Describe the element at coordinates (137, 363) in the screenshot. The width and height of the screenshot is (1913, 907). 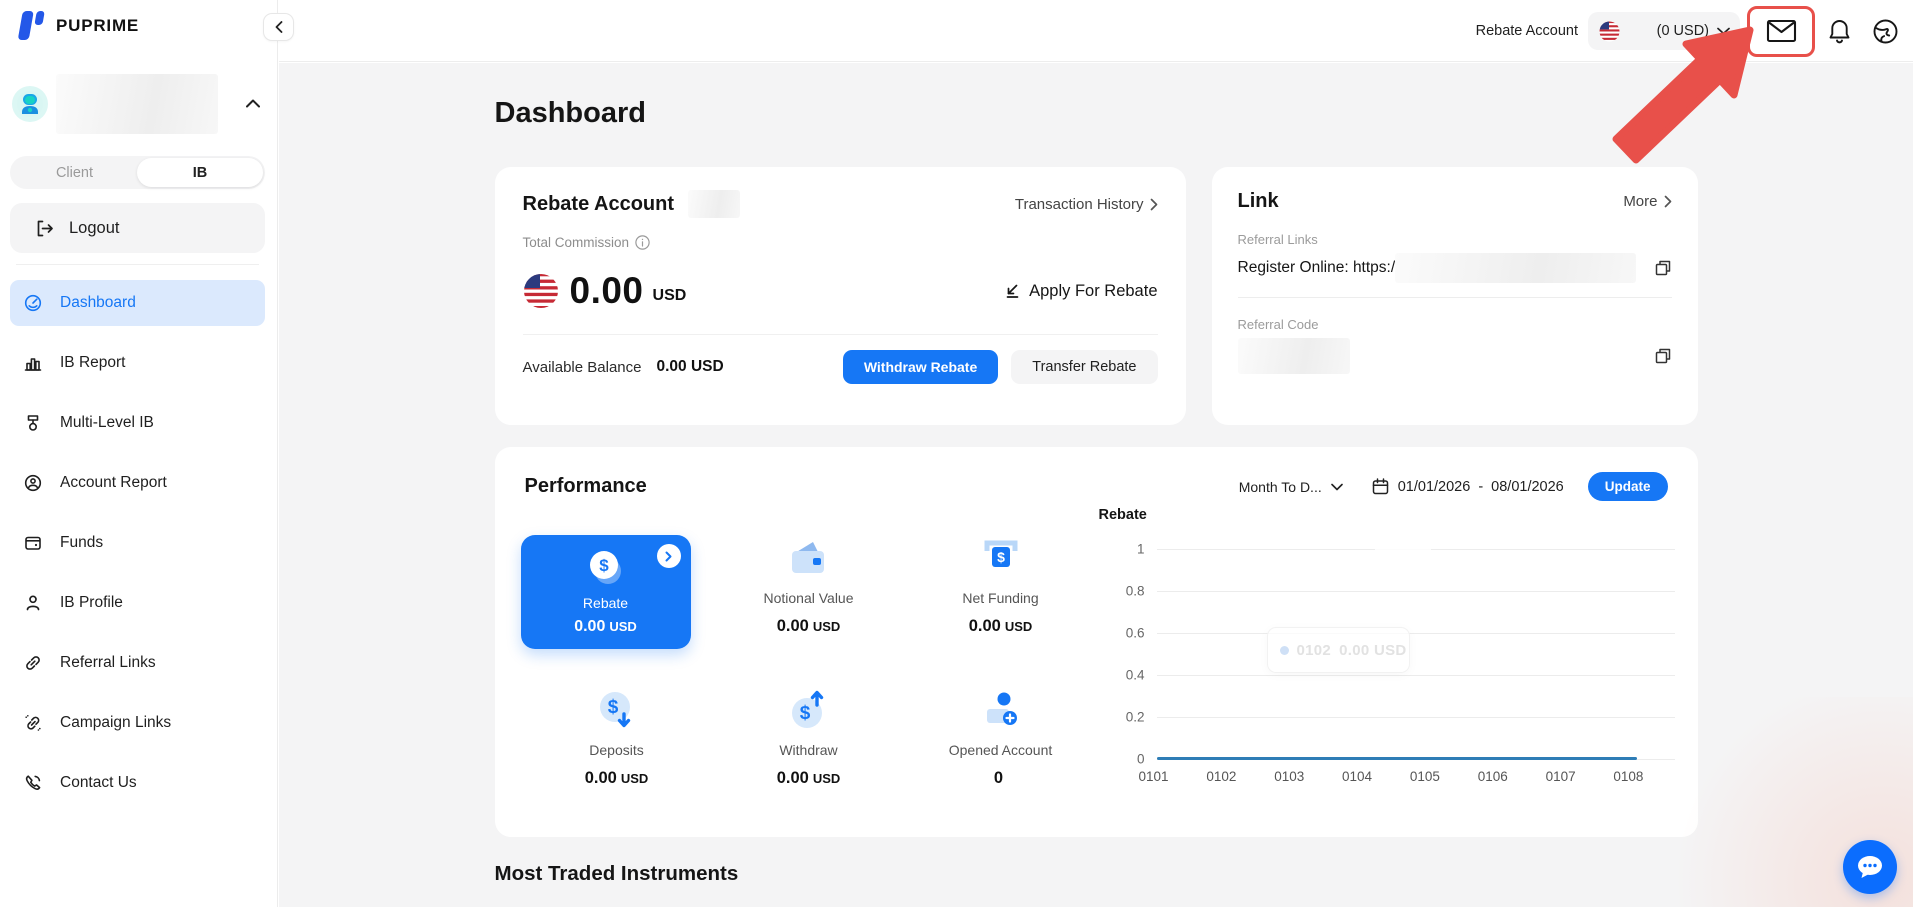
I see `sidebar-item-ib-report: IB Report` at that location.